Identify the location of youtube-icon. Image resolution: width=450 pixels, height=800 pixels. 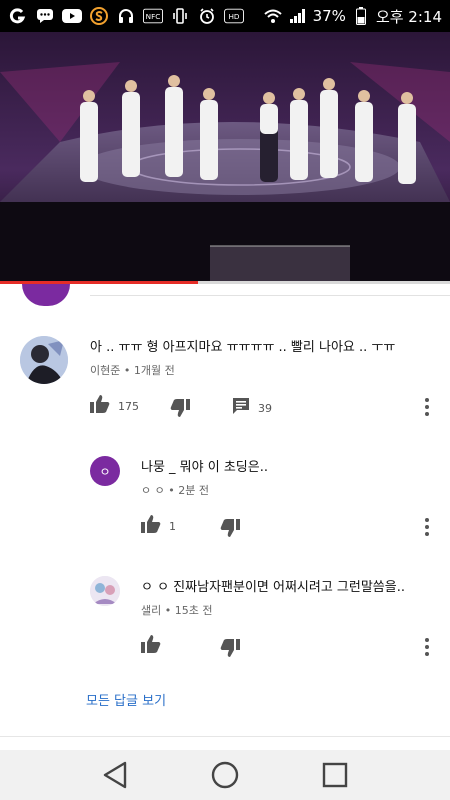
(72, 16).